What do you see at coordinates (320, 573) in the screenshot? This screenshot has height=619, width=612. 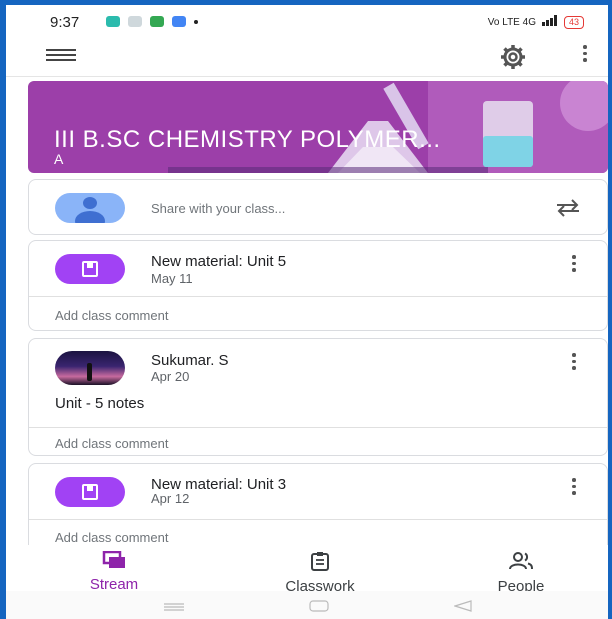 I see `tab-classwork: Classwork` at bounding box center [320, 573].